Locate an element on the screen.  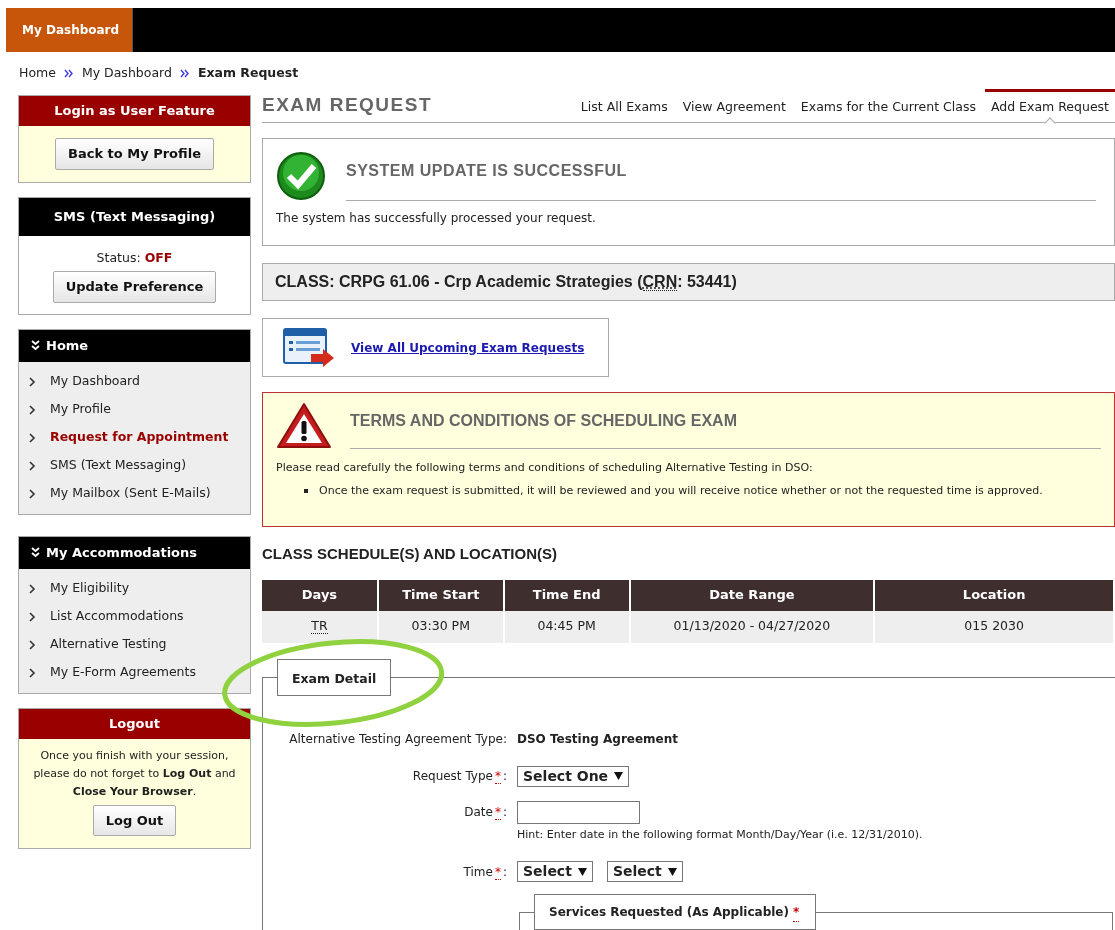
terms-item: Once the exam request is submitted, it will be reviewed and you will receive notice whether or not the requested time is approved. is located at coordinates (681, 490).